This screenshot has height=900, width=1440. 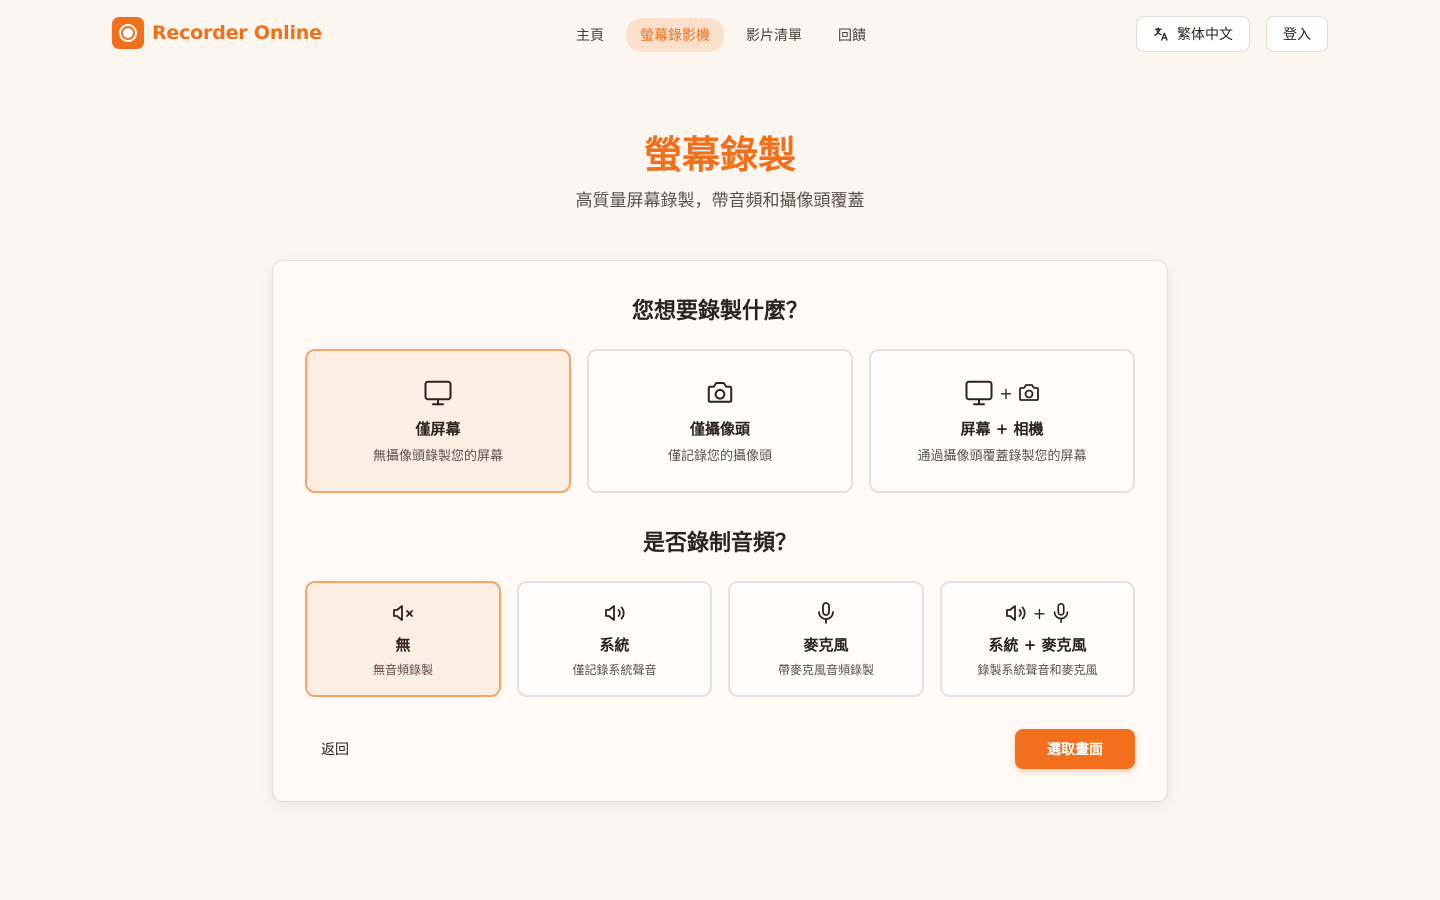 I want to click on language-label: 繁体中文, so click(x=1205, y=35).